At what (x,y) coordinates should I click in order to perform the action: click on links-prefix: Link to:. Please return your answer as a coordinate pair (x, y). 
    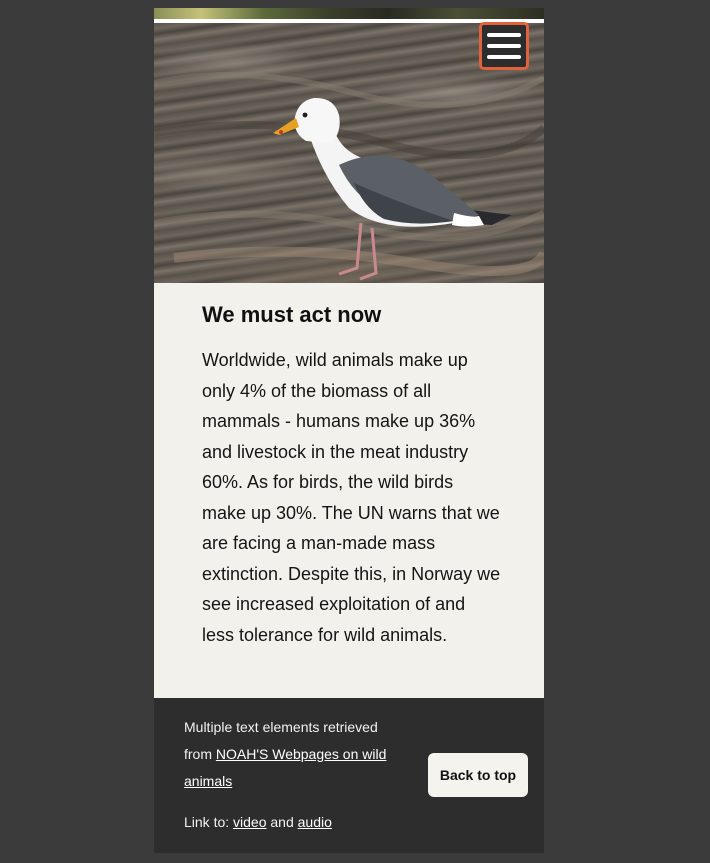
    Looking at the image, I should click on (209, 822).